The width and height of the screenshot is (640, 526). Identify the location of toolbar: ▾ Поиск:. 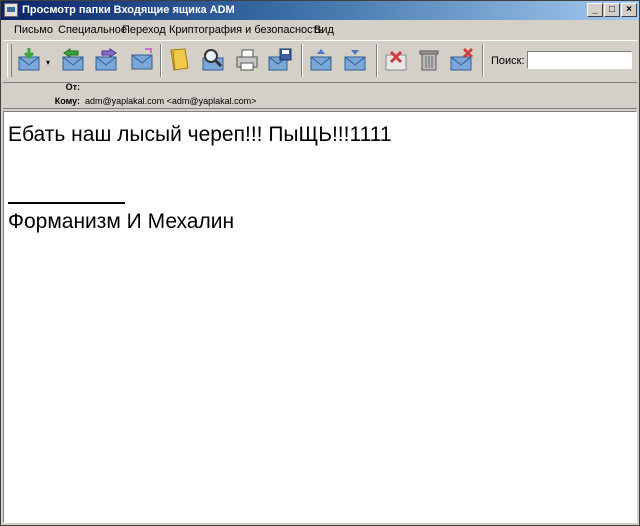
(320, 61).